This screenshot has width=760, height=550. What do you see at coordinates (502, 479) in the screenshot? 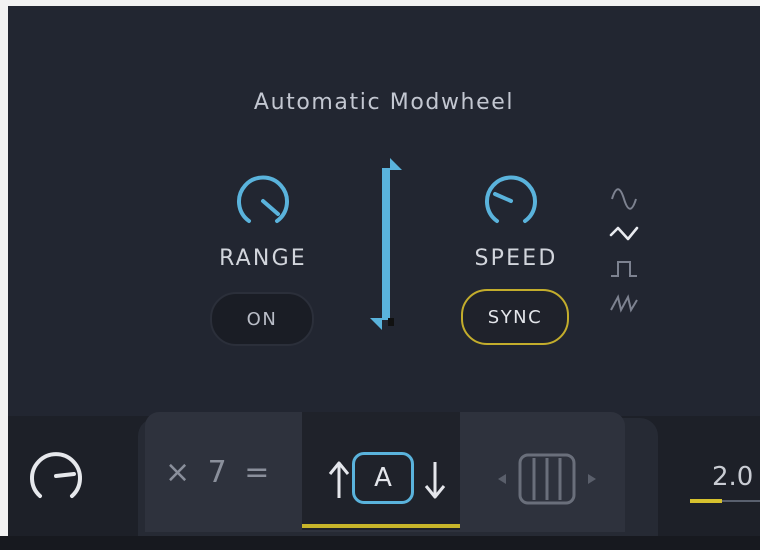
I see `keyboard-prev-icon` at bounding box center [502, 479].